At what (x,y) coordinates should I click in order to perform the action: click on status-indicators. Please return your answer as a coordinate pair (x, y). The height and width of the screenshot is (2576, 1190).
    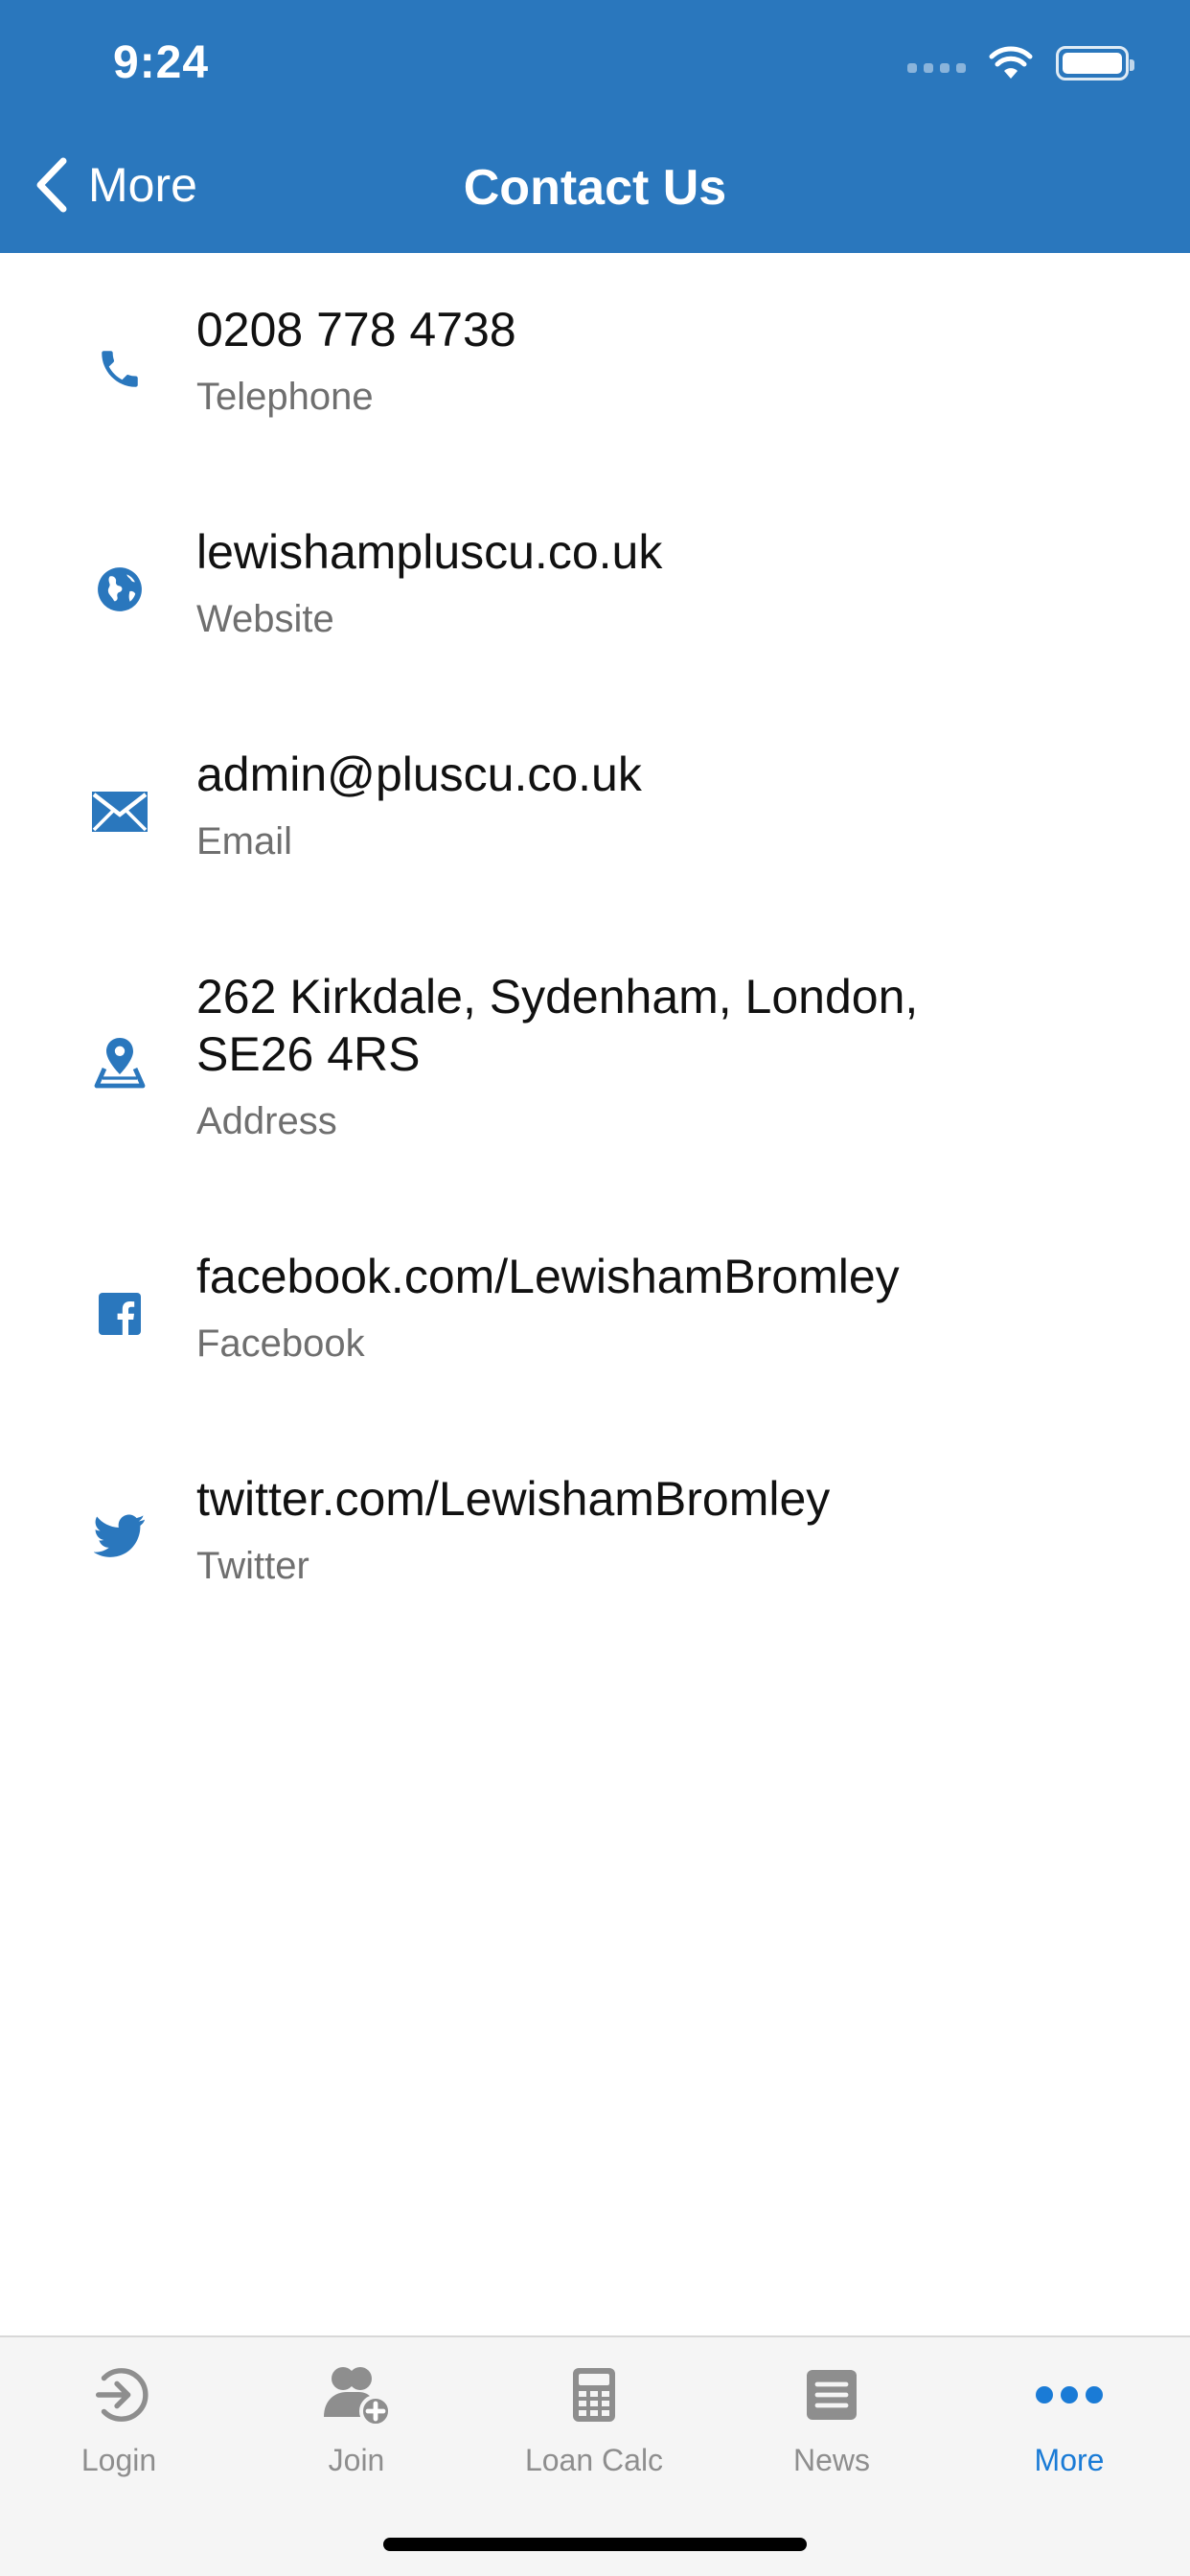
    Looking at the image, I should click on (1020, 63).